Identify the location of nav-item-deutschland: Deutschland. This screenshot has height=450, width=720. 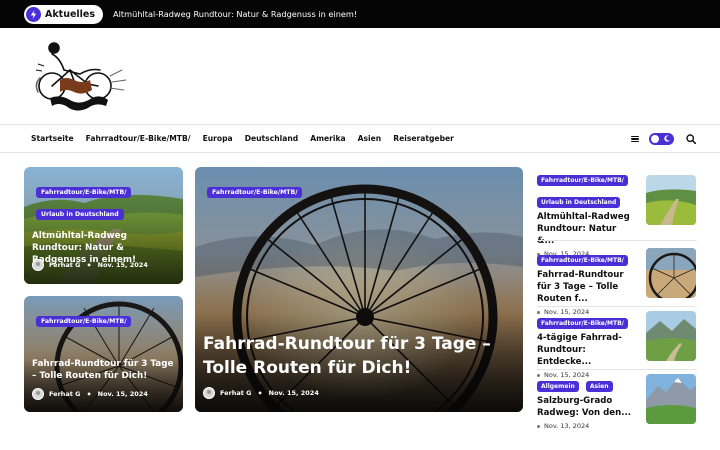
(272, 138).